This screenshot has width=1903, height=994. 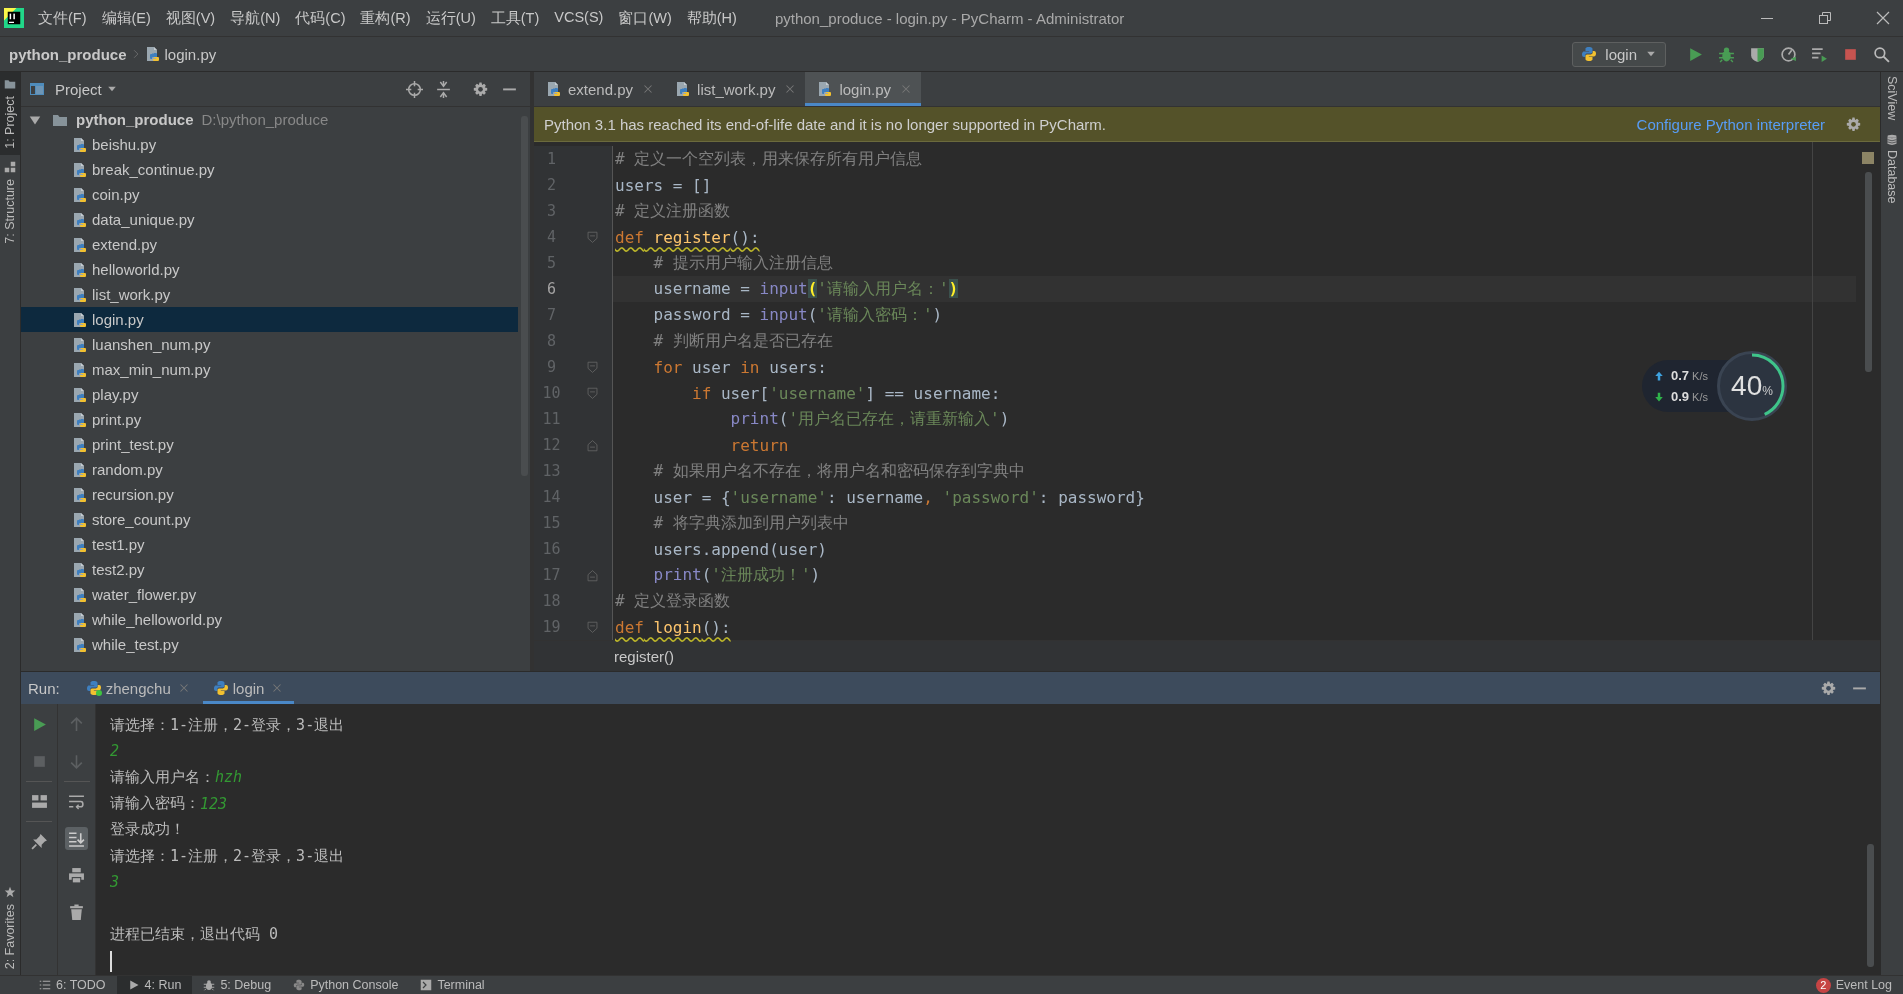 I want to click on tree-item: login.py, so click(x=269, y=319).